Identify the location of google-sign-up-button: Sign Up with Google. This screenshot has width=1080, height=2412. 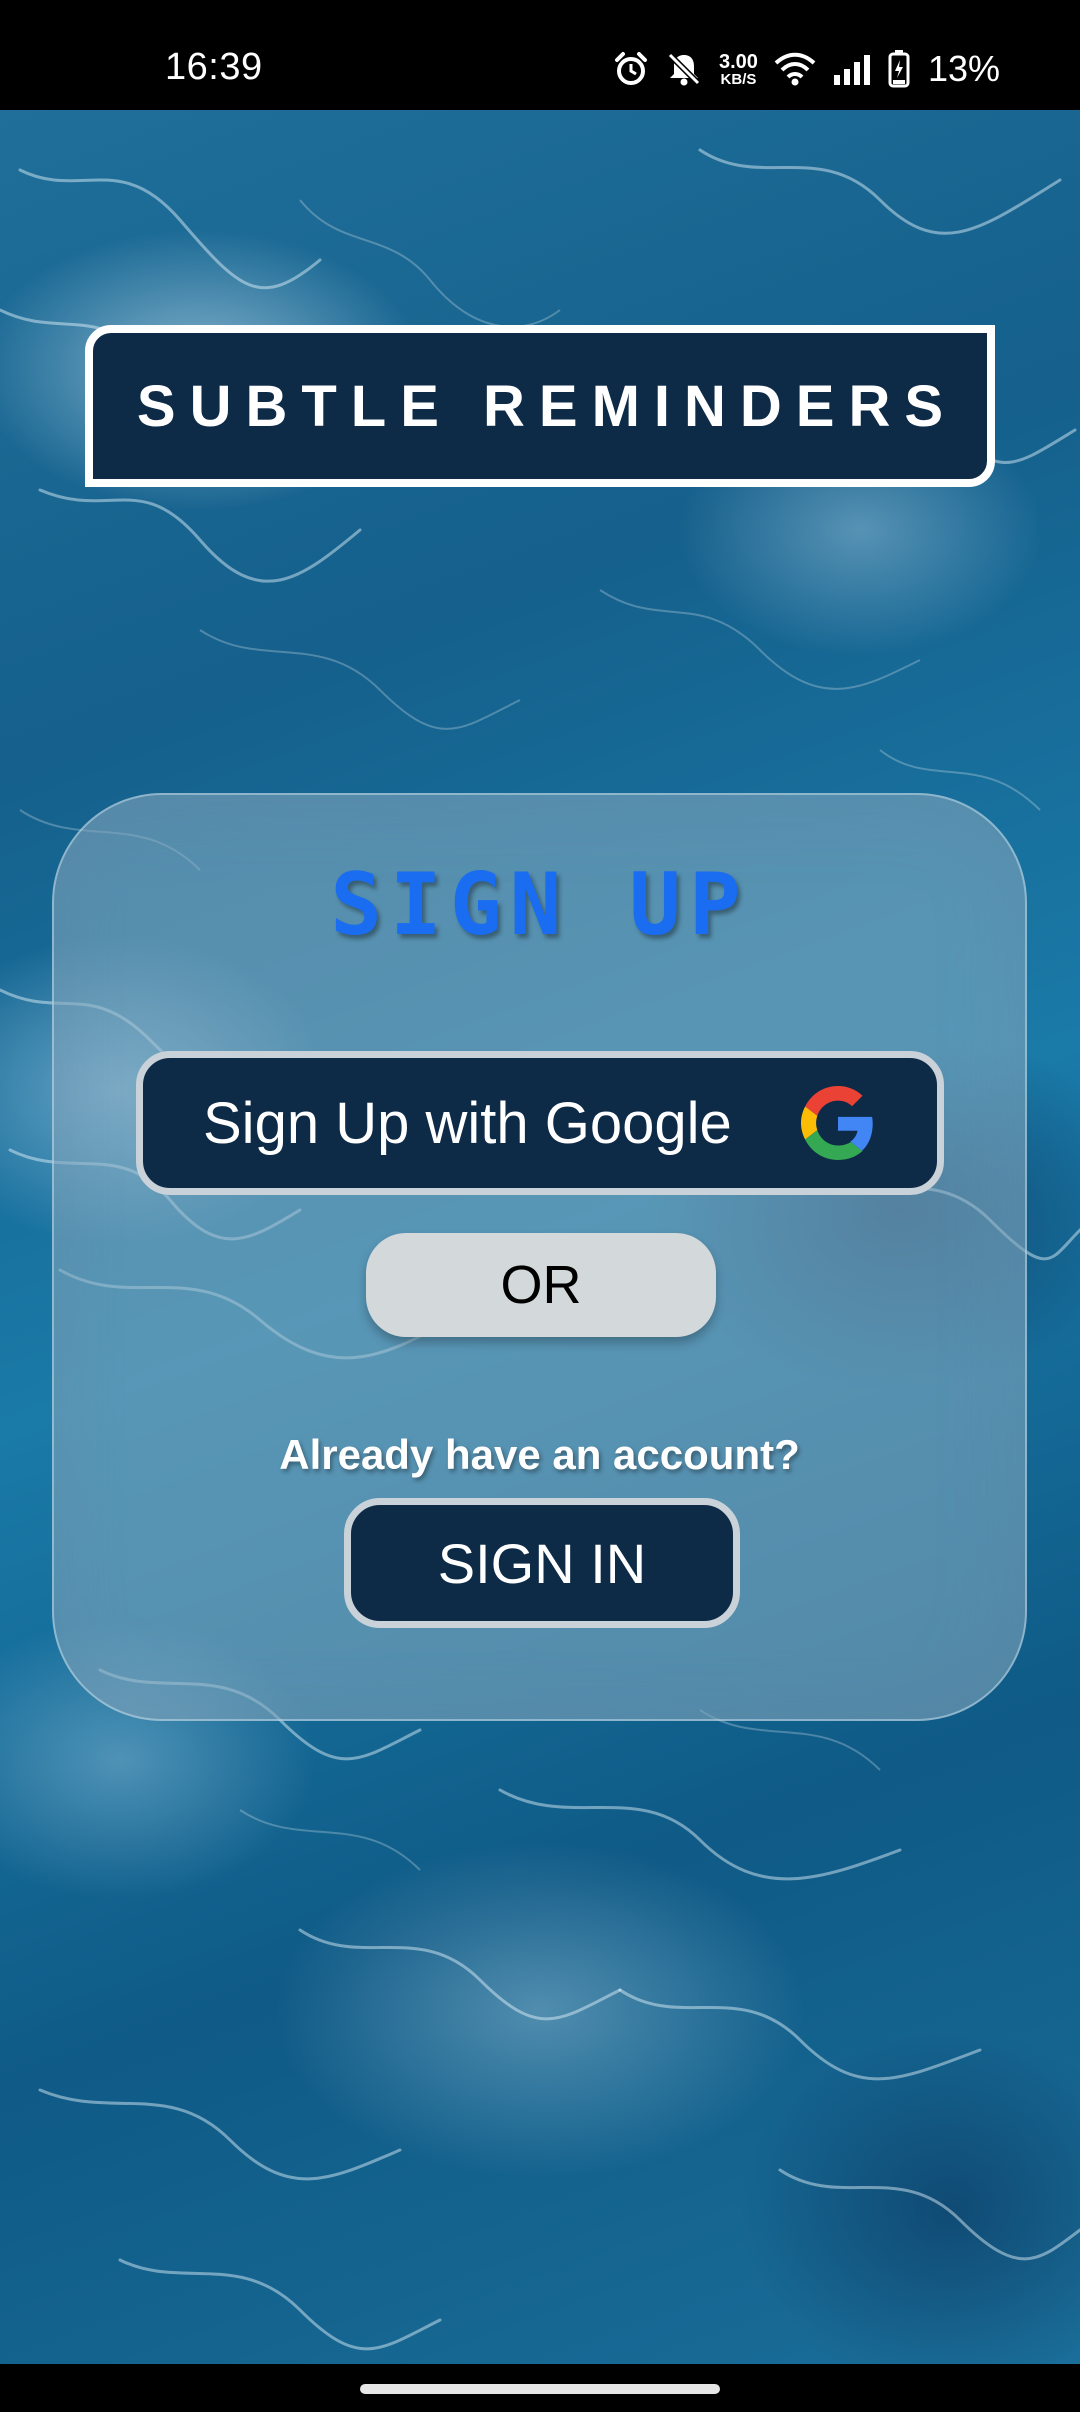
(540, 1123).